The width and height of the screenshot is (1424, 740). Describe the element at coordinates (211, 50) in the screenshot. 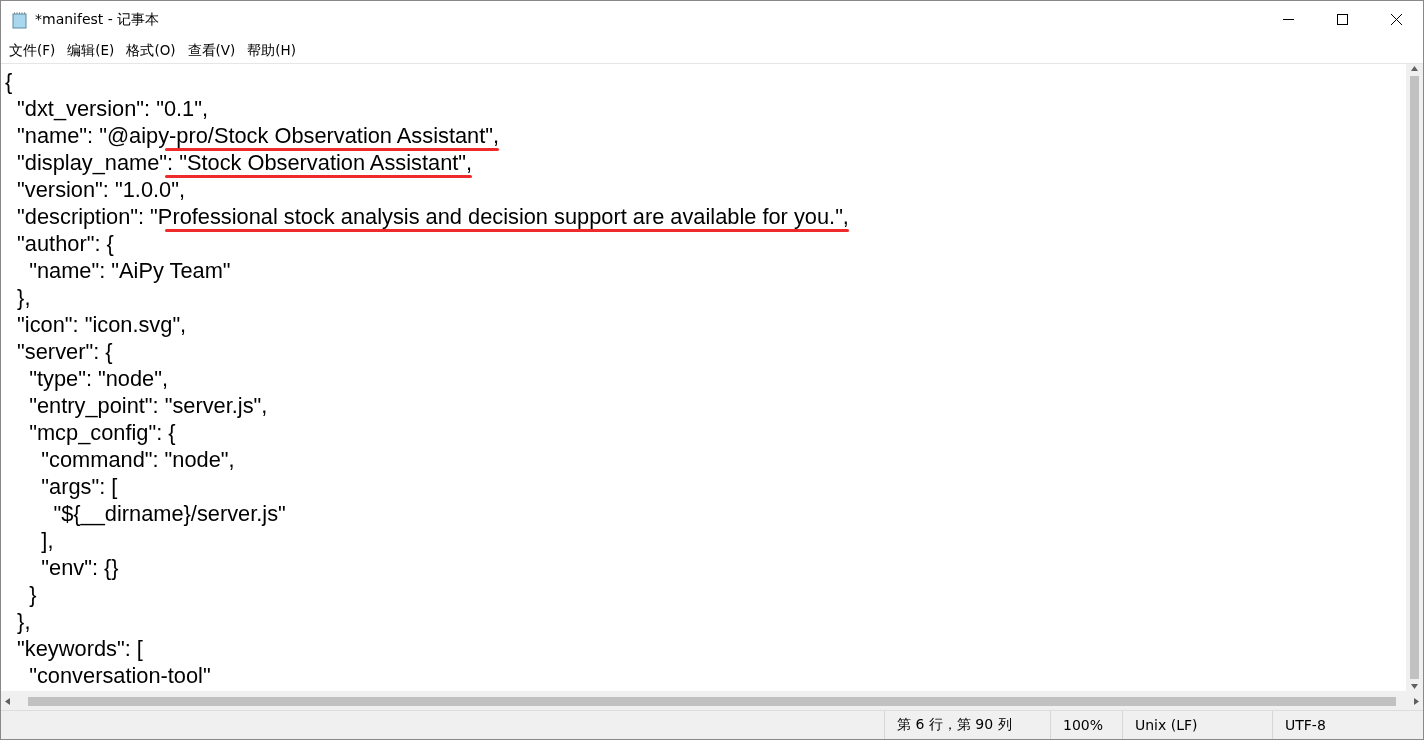

I see `menu-item: 查看(V)` at that location.